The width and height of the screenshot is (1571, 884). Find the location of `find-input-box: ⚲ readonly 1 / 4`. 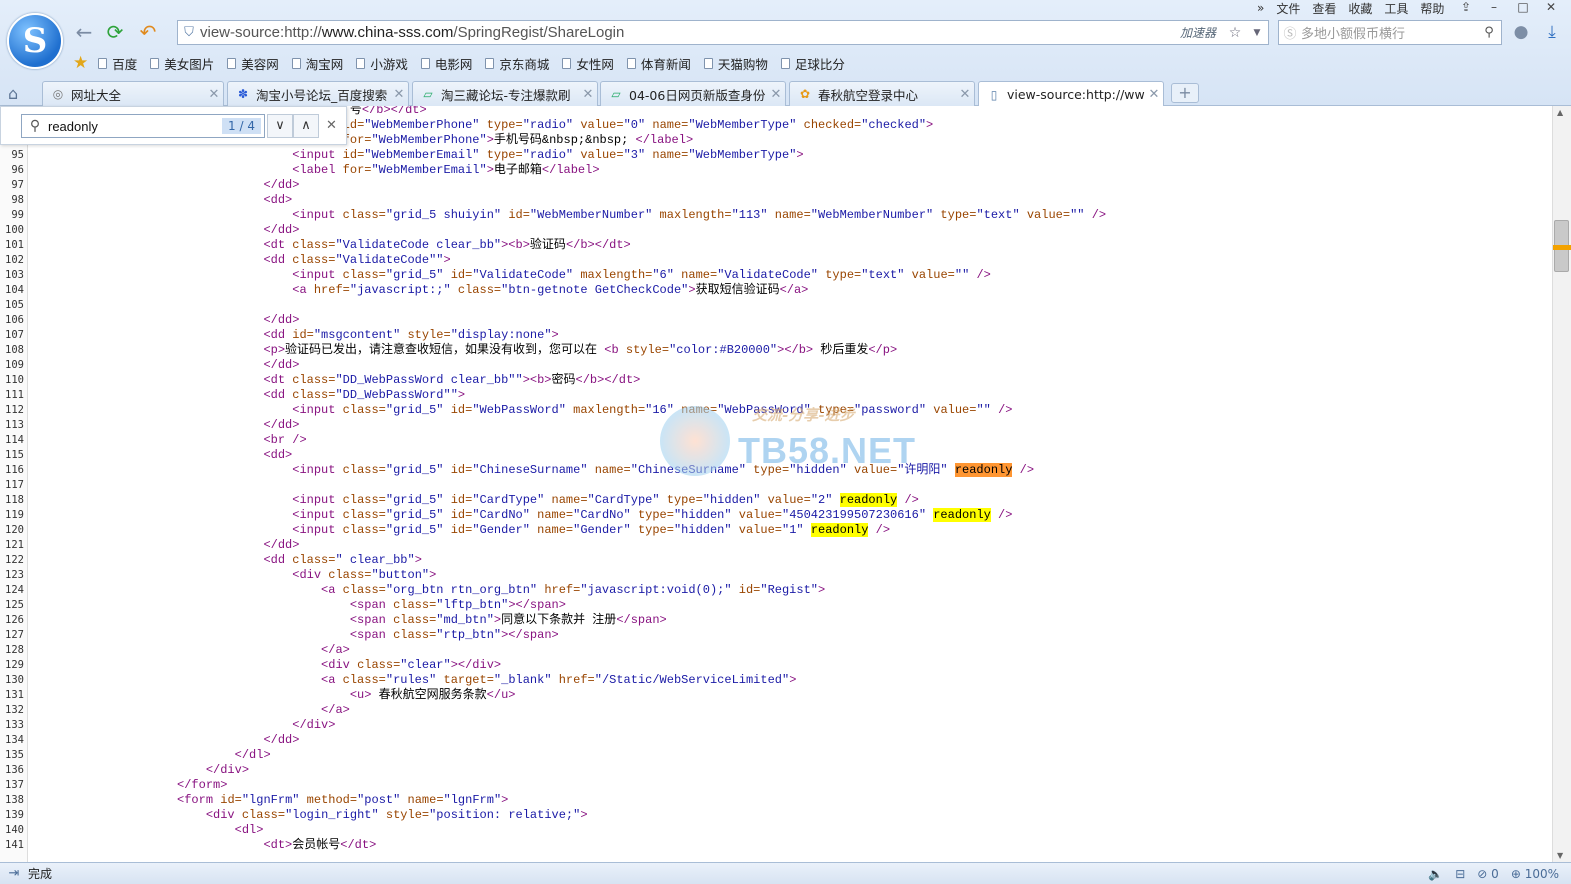

find-input-box: ⚲ readonly 1 / 4 is located at coordinates (143, 126).